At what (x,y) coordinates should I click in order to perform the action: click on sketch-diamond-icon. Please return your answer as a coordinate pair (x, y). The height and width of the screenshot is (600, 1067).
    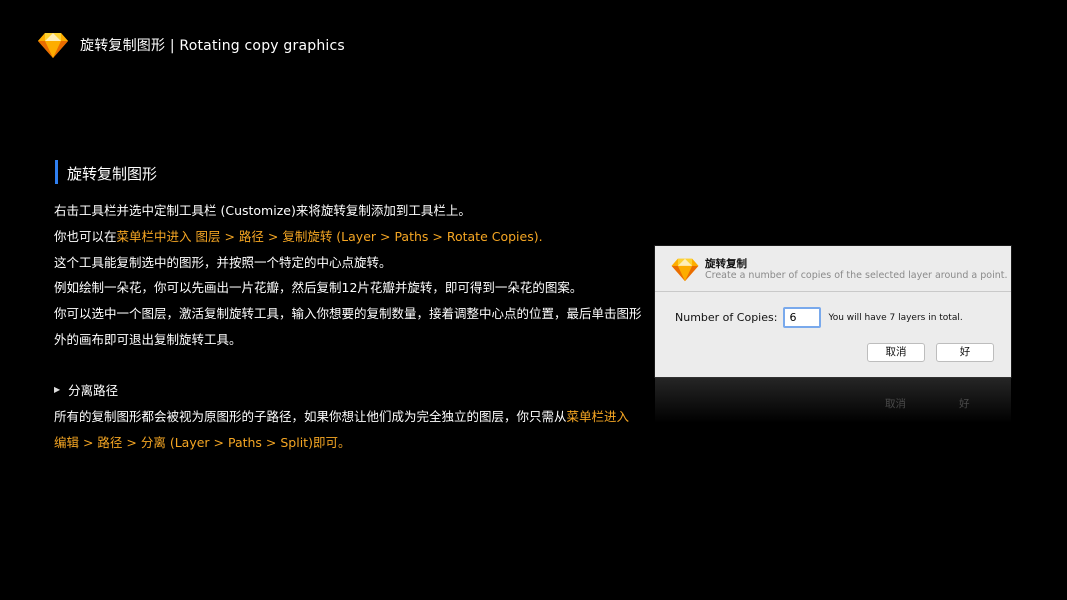
    Looking at the image, I should click on (53, 45).